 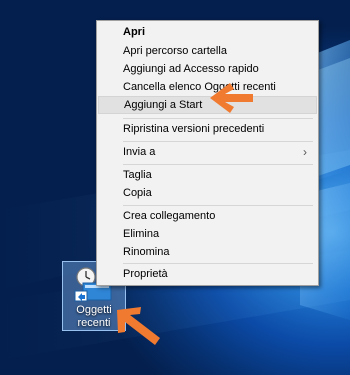 What do you see at coordinates (145, 274) in the screenshot?
I see `menu-item-label: Proprietà` at bounding box center [145, 274].